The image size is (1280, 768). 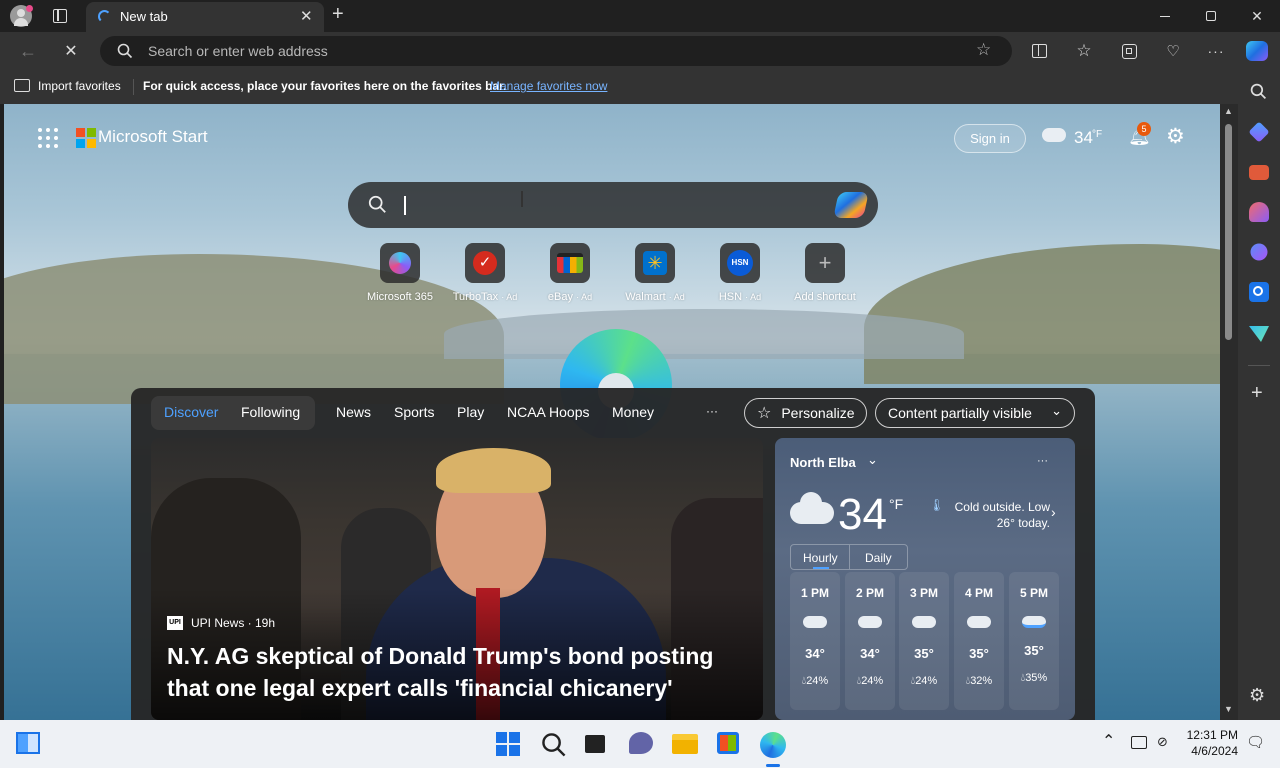 What do you see at coordinates (270, 412) in the screenshot?
I see `tab-following: Following` at bounding box center [270, 412].